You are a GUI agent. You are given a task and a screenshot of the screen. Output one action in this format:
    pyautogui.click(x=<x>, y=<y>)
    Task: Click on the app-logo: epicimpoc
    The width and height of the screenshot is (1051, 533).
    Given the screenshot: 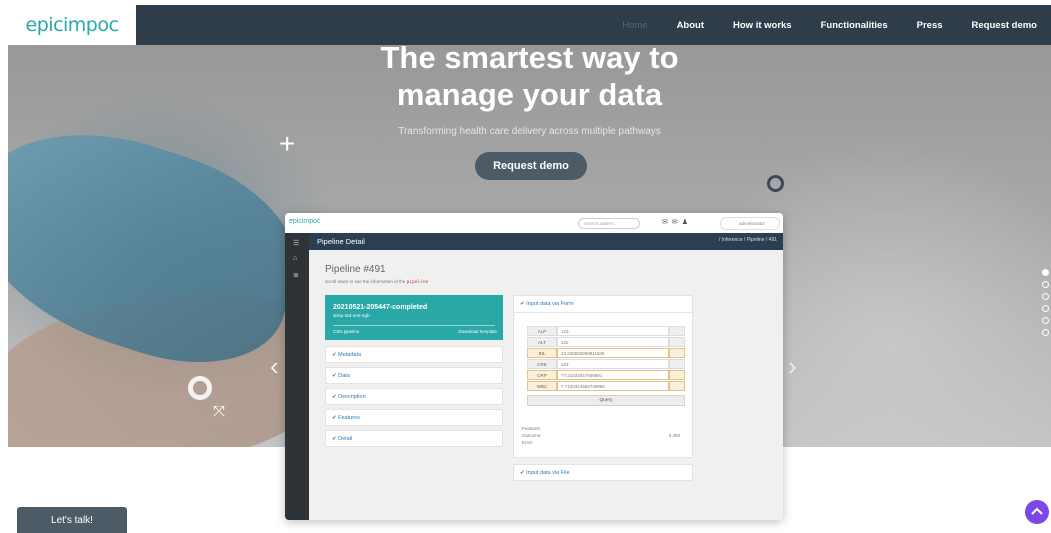 What is the action you would take?
    pyautogui.click(x=305, y=221)
    